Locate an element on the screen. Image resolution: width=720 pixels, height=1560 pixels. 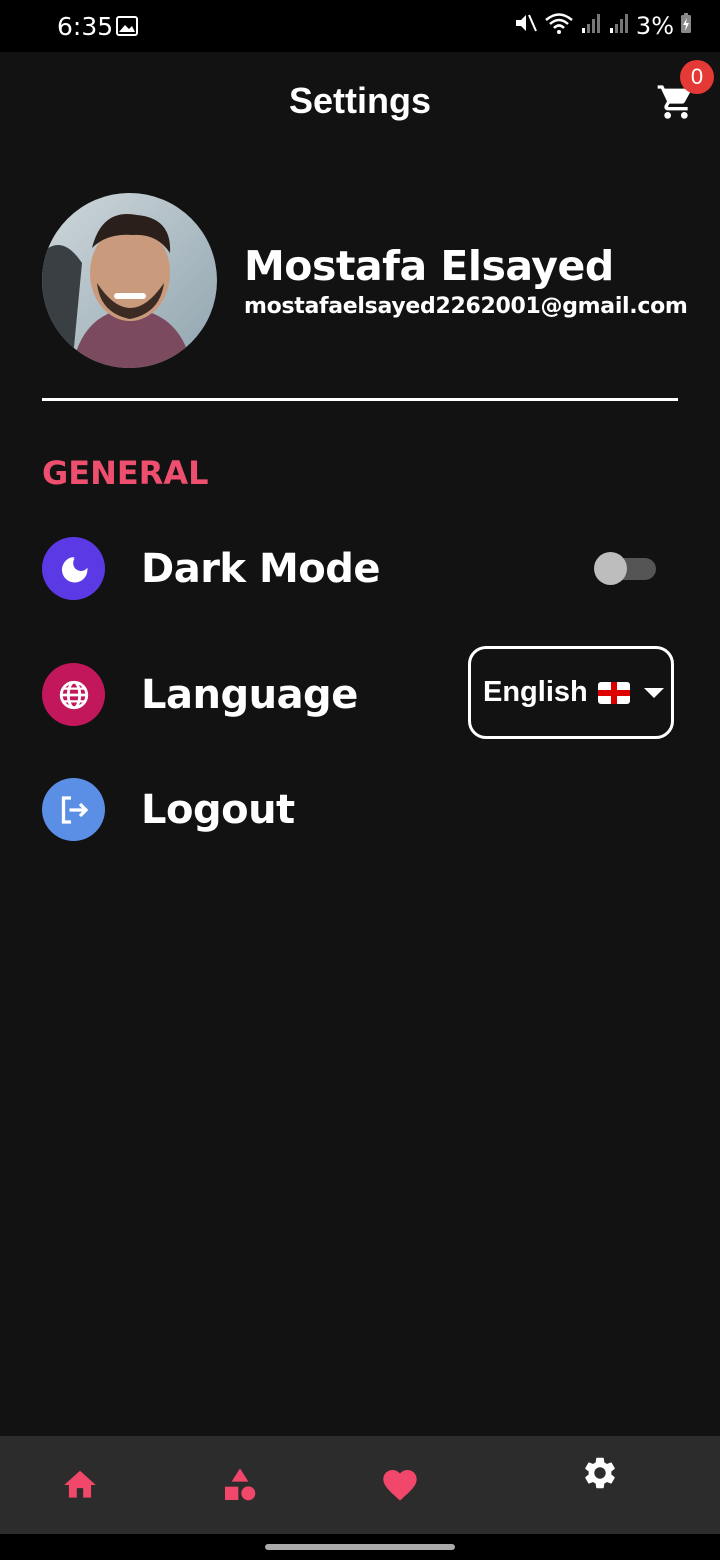
nav-home is located at coordinates (80, 1485).